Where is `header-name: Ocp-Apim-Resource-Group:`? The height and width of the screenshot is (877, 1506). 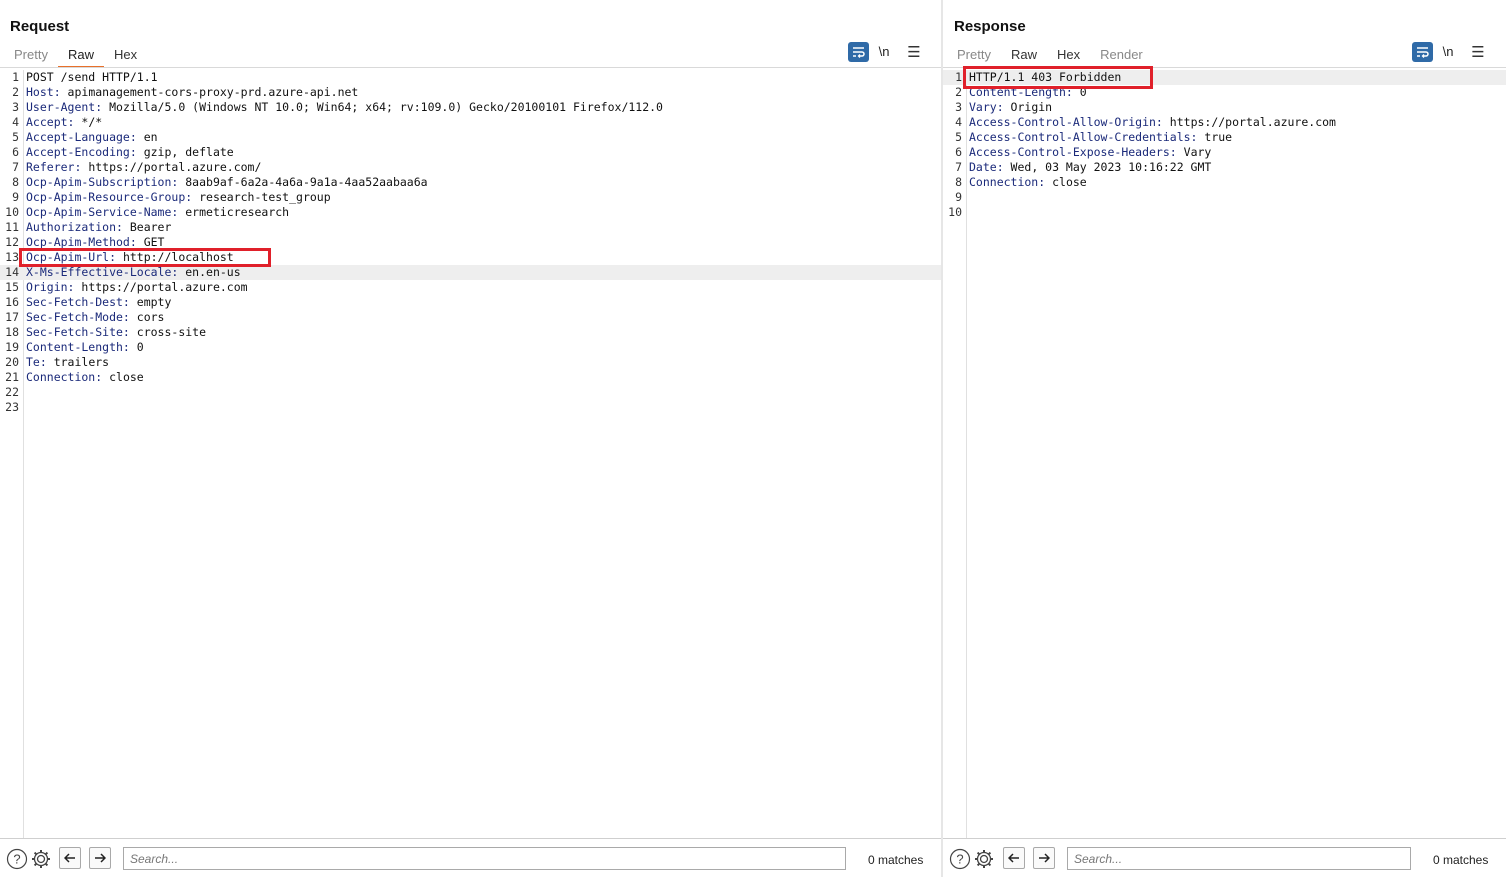 header-name: Ocp-Apim-Resource-Group: is located at coordinates (109, 197).